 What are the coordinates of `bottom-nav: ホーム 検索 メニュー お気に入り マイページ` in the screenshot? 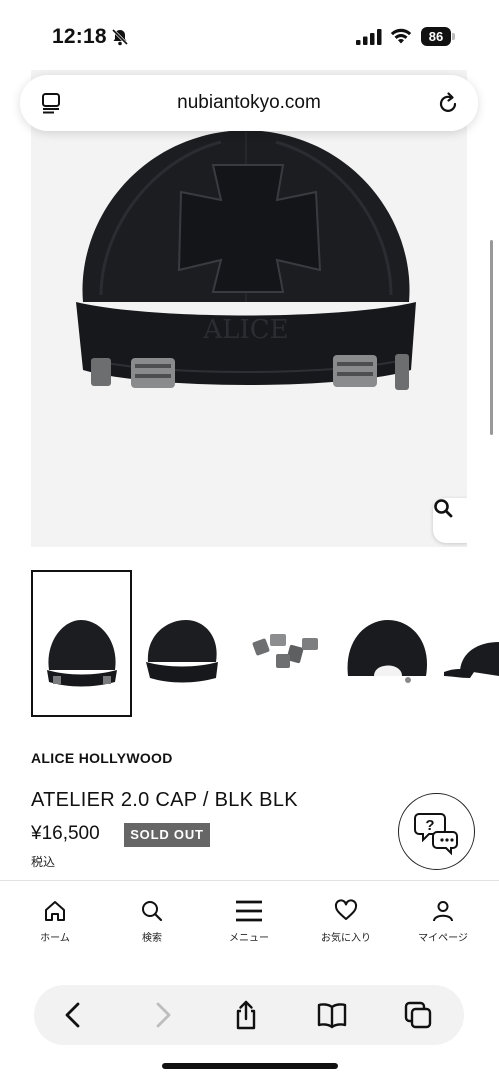 It's located at (249, 916).